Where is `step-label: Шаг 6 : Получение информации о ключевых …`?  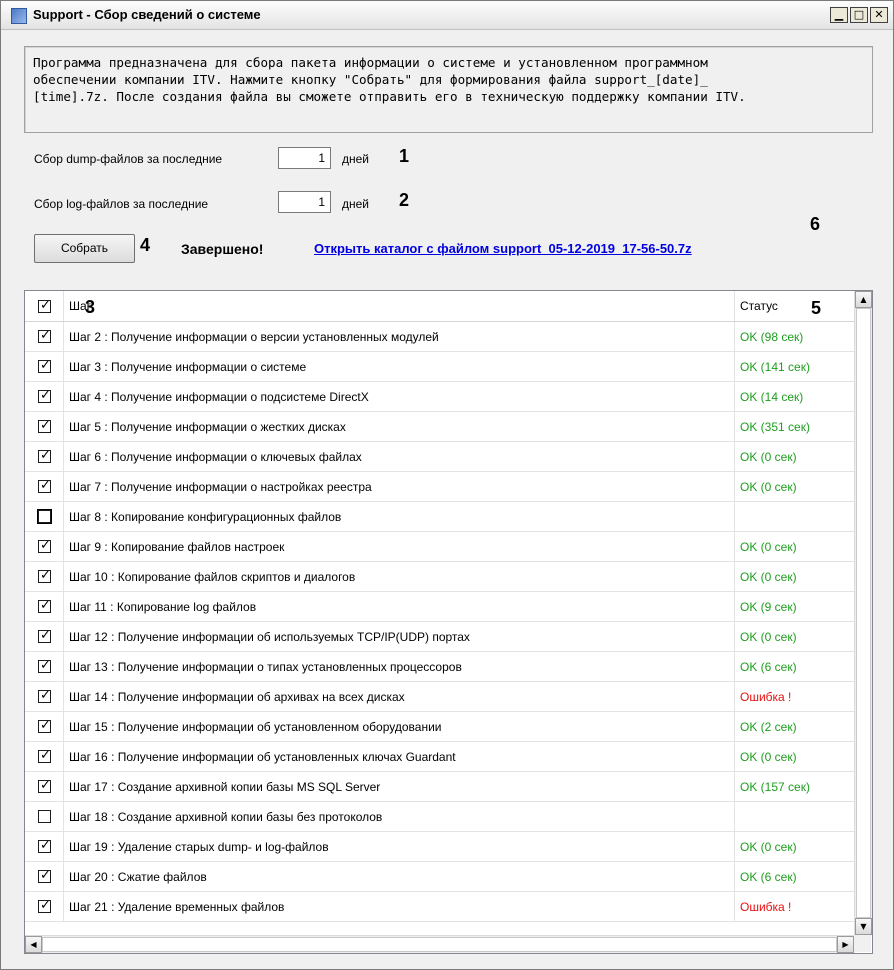
step-label: Шаг 6 : Получение информации о ключевых … is located at coordinates (215, 457).